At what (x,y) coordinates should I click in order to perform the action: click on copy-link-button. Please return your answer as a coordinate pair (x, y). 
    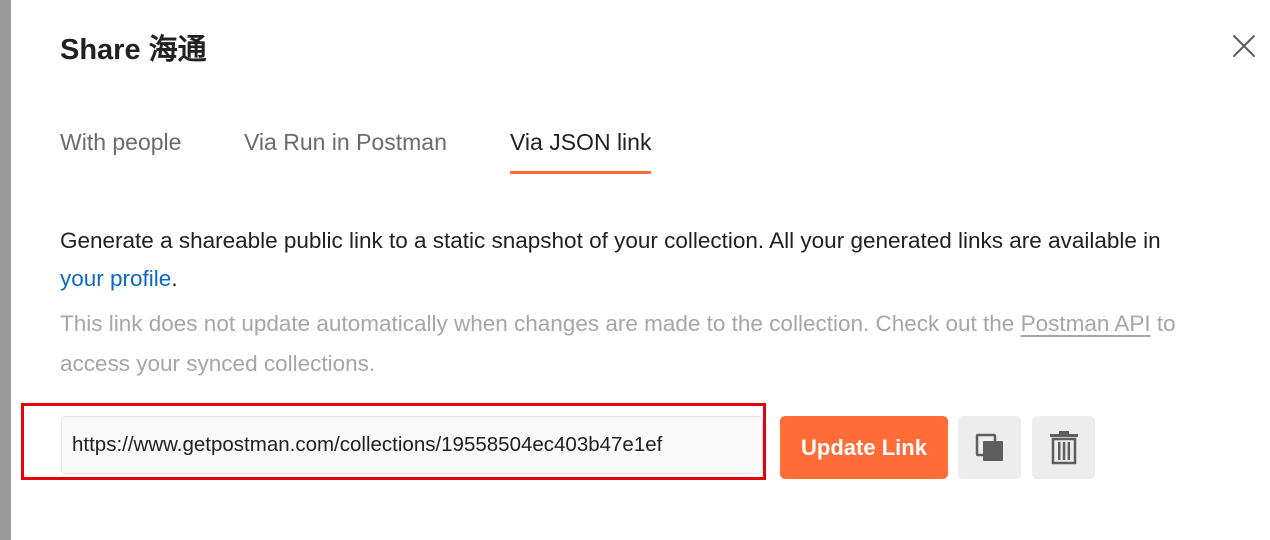
    Looking at the image, I should click on (989, 447).